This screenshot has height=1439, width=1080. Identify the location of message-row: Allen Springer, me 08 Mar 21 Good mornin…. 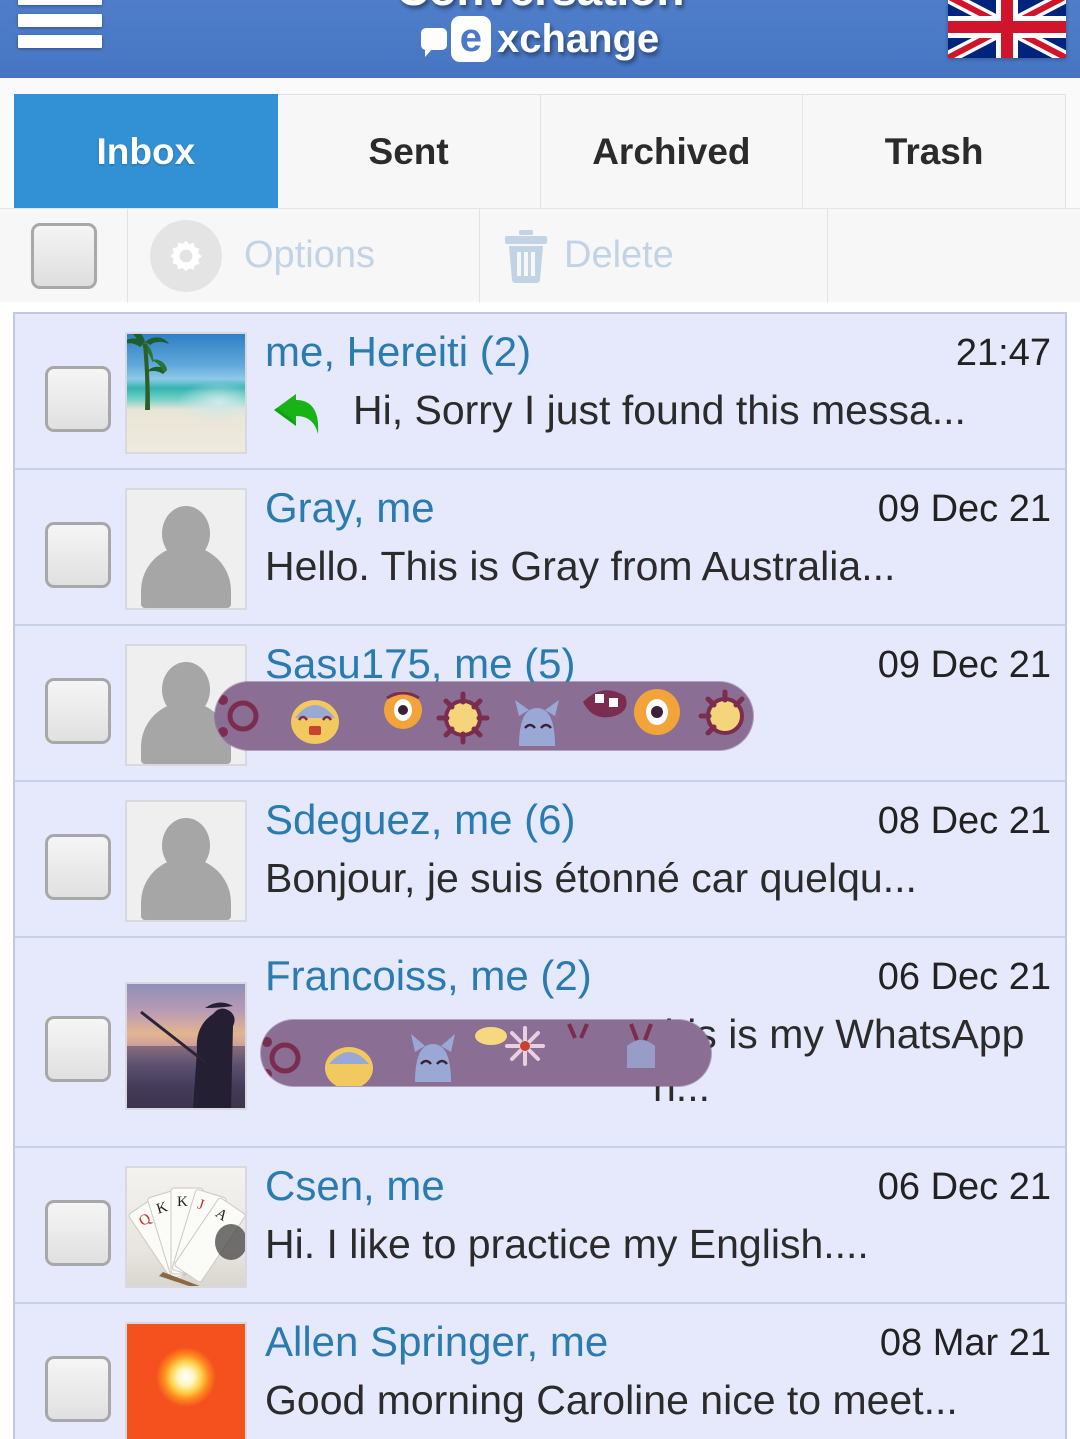
(540, 1371).